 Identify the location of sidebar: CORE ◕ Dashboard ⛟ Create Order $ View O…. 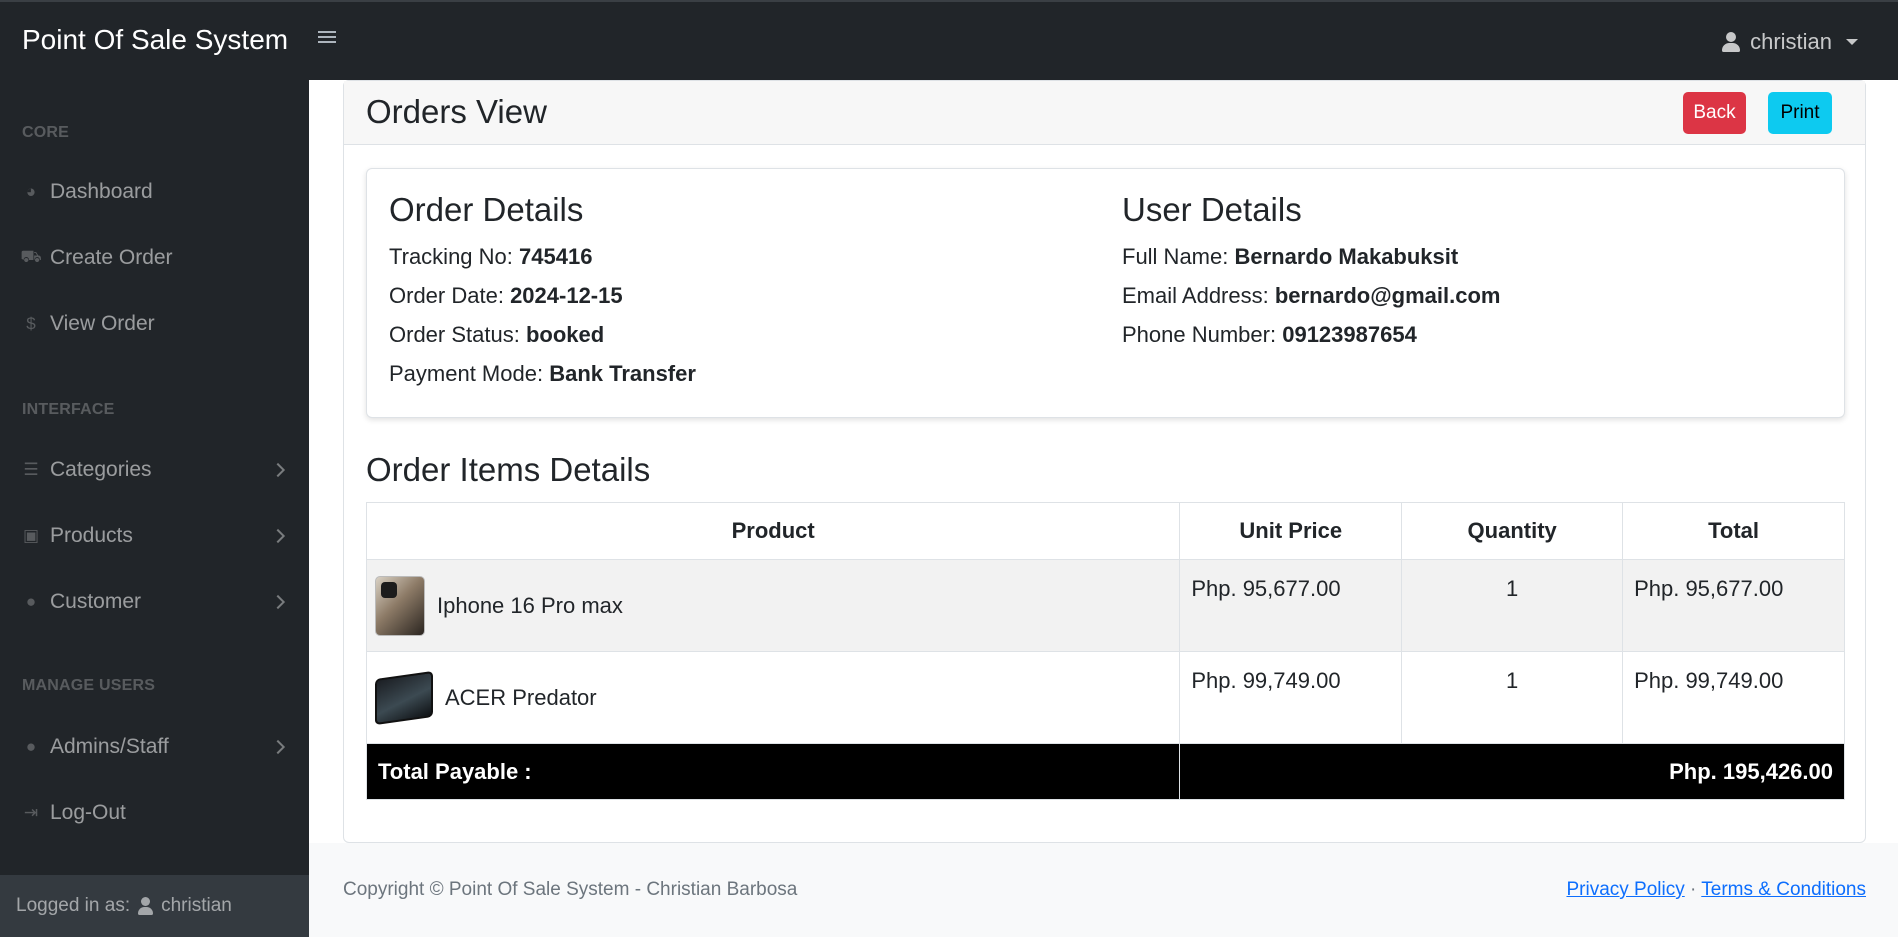
(154, 508).